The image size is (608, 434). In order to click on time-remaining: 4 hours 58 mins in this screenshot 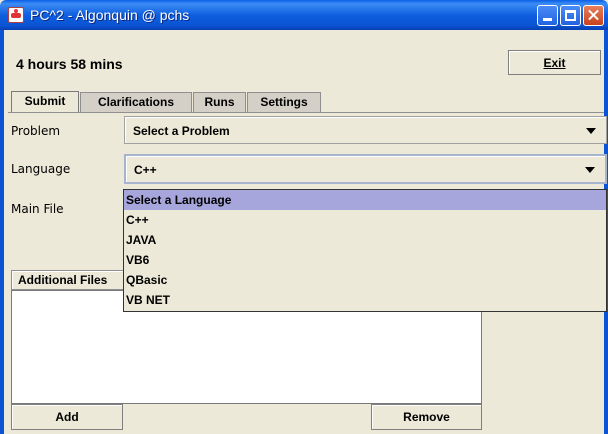, I will do `click(69, 64)`.